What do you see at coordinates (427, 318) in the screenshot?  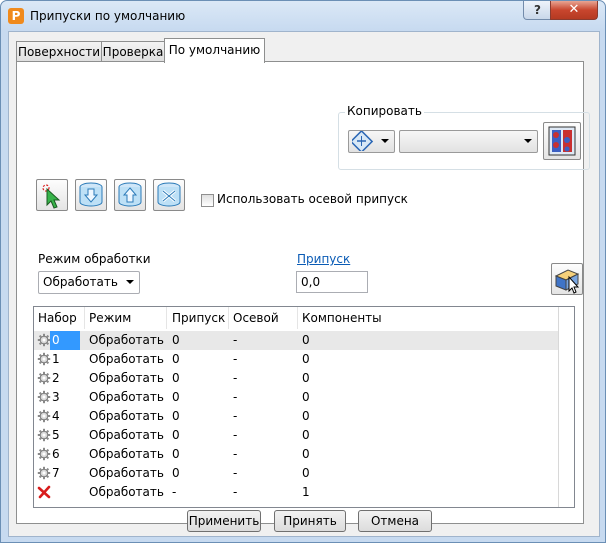 I see `column-header-components: Компоненты` at bounding box center [427, 318].